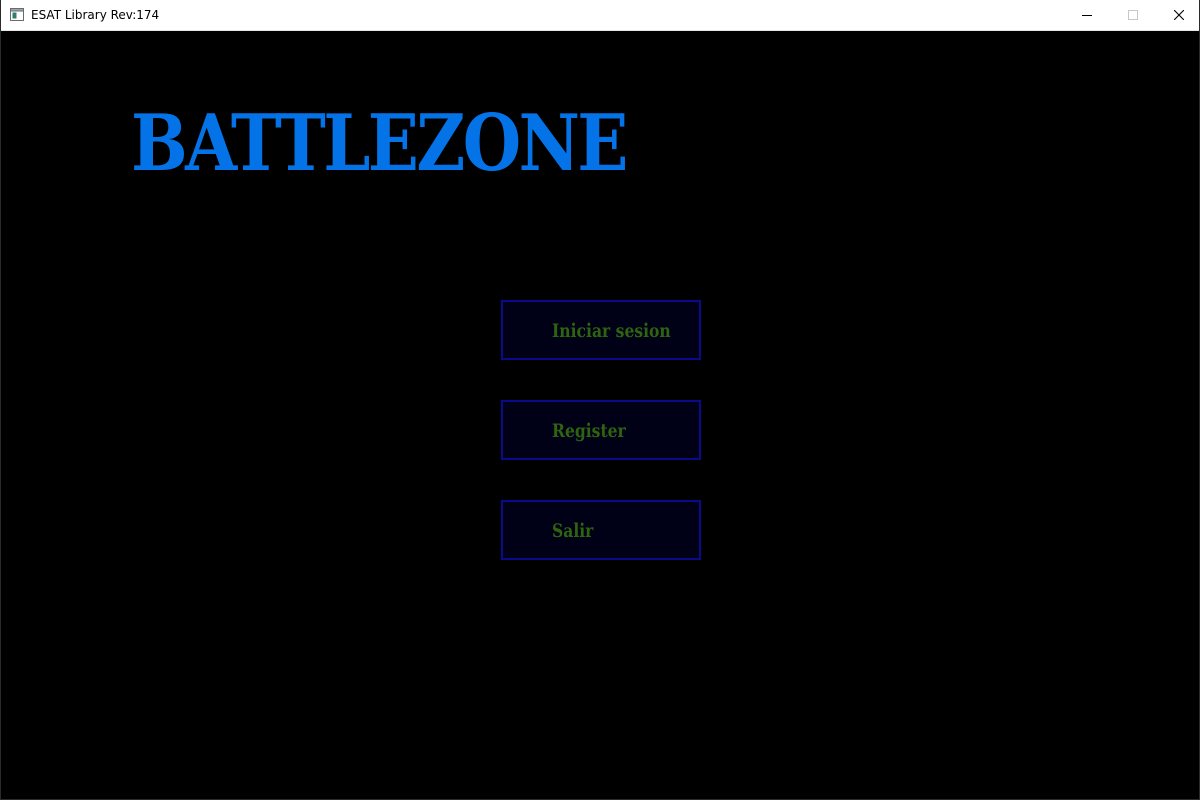  What do you see at coordinates (379, 143) in the screenshot?
I see `game-title: BATTLEZONE` at bounding box center [379, 143].